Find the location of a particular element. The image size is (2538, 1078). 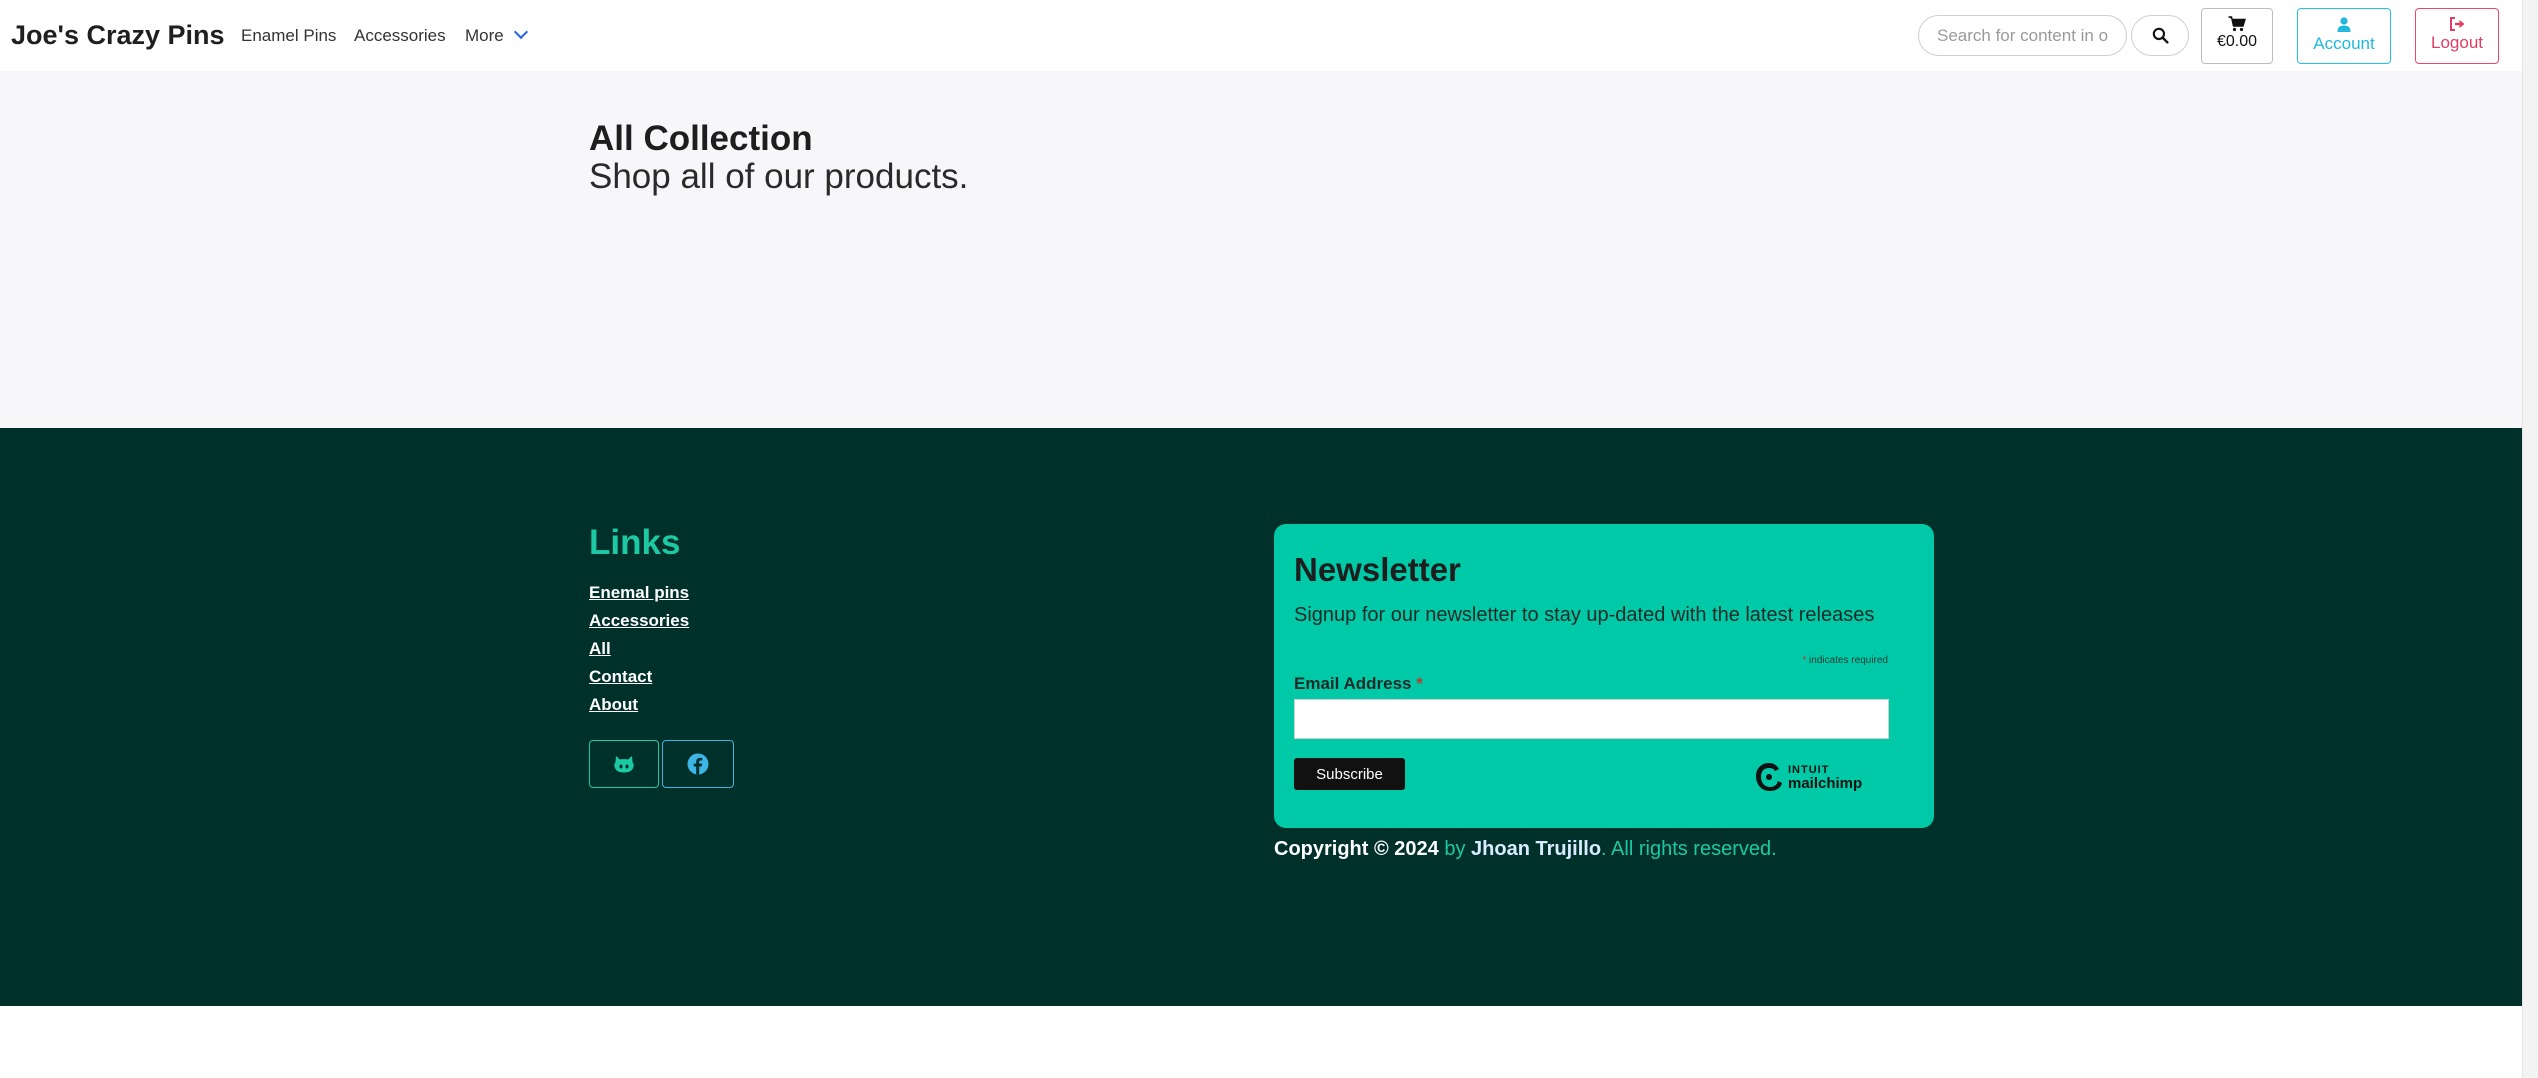

email-label: Email Address * is located at coordinates (1358, 684).